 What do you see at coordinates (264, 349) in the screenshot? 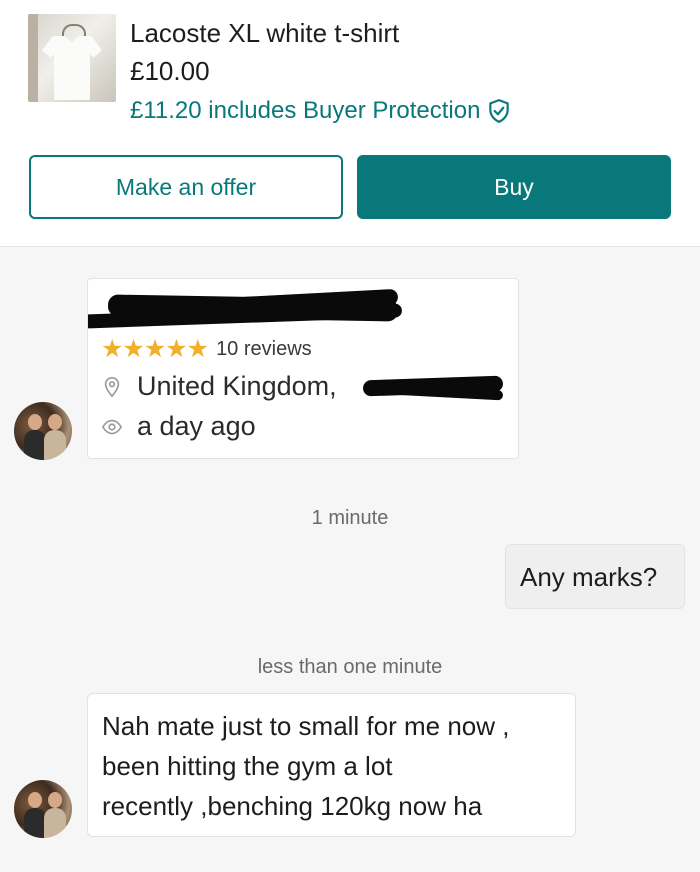
I see `reviews-count: 10 reviews` at bounding box center [264, 349].